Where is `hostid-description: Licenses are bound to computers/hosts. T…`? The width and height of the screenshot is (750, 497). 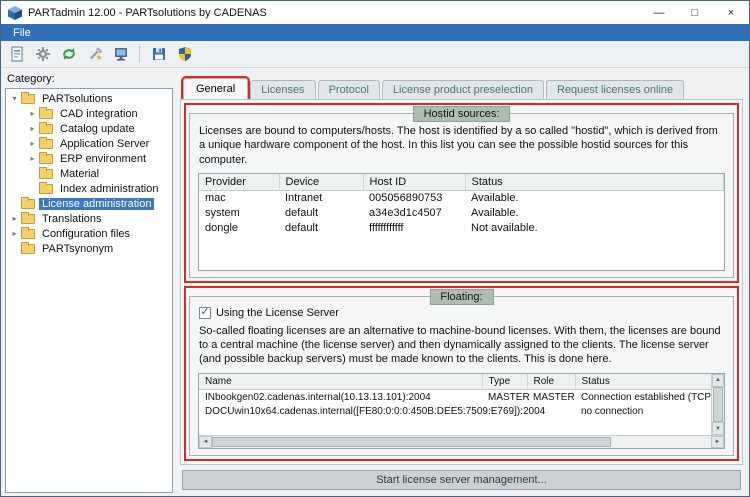
hostid-description: Licenses are bound to computers/hosts. T… is located at coordinates (458, 145).